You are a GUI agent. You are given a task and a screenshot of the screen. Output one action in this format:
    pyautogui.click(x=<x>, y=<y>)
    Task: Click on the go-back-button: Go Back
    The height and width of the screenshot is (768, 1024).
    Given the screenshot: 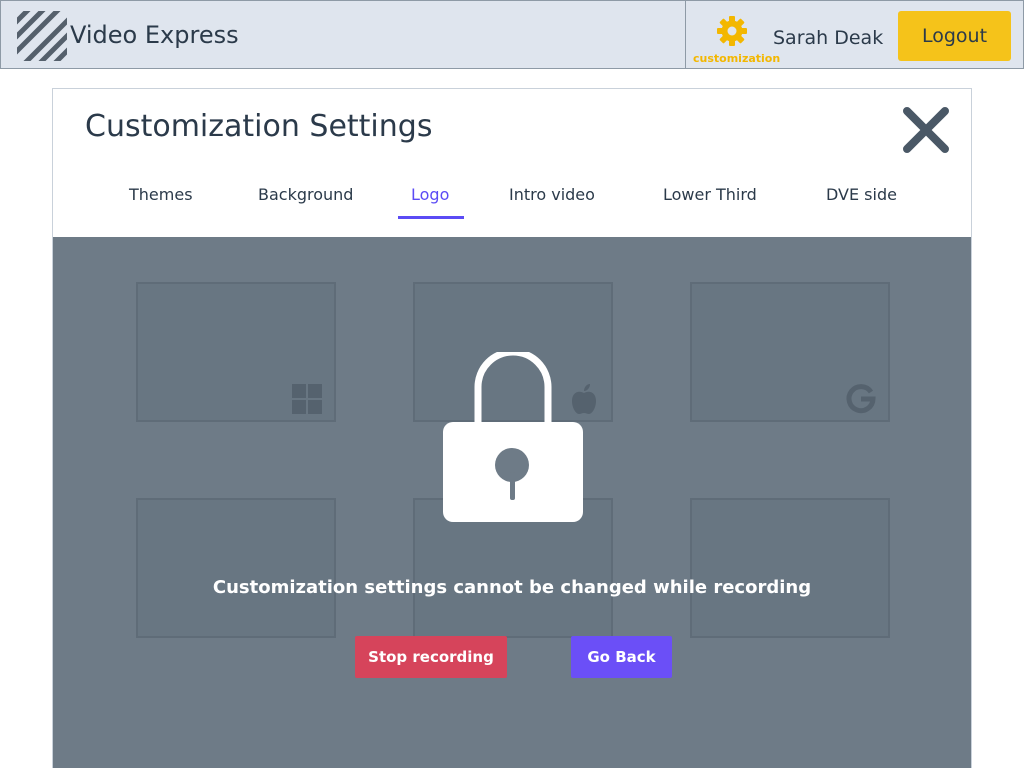 What is the action you would take?
    pyautogui.click(x=621, y=657)
    